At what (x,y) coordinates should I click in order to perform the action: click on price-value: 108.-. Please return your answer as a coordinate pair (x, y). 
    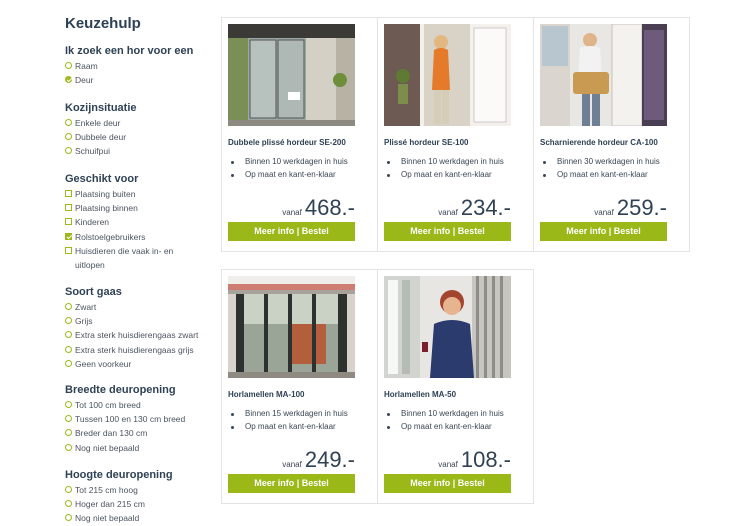
    Looking at the image, I should click on (485, 459).